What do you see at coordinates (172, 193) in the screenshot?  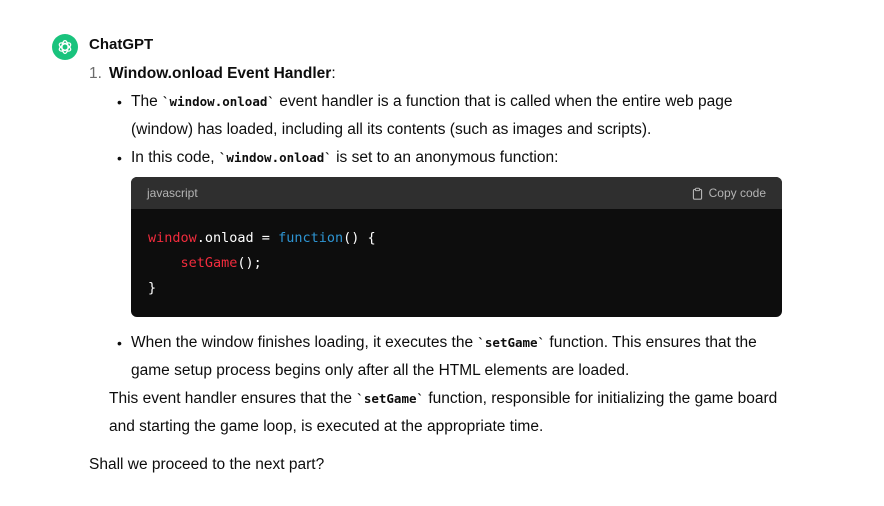 I see `code-language-label: javascript` at bounding box center [172, 193].